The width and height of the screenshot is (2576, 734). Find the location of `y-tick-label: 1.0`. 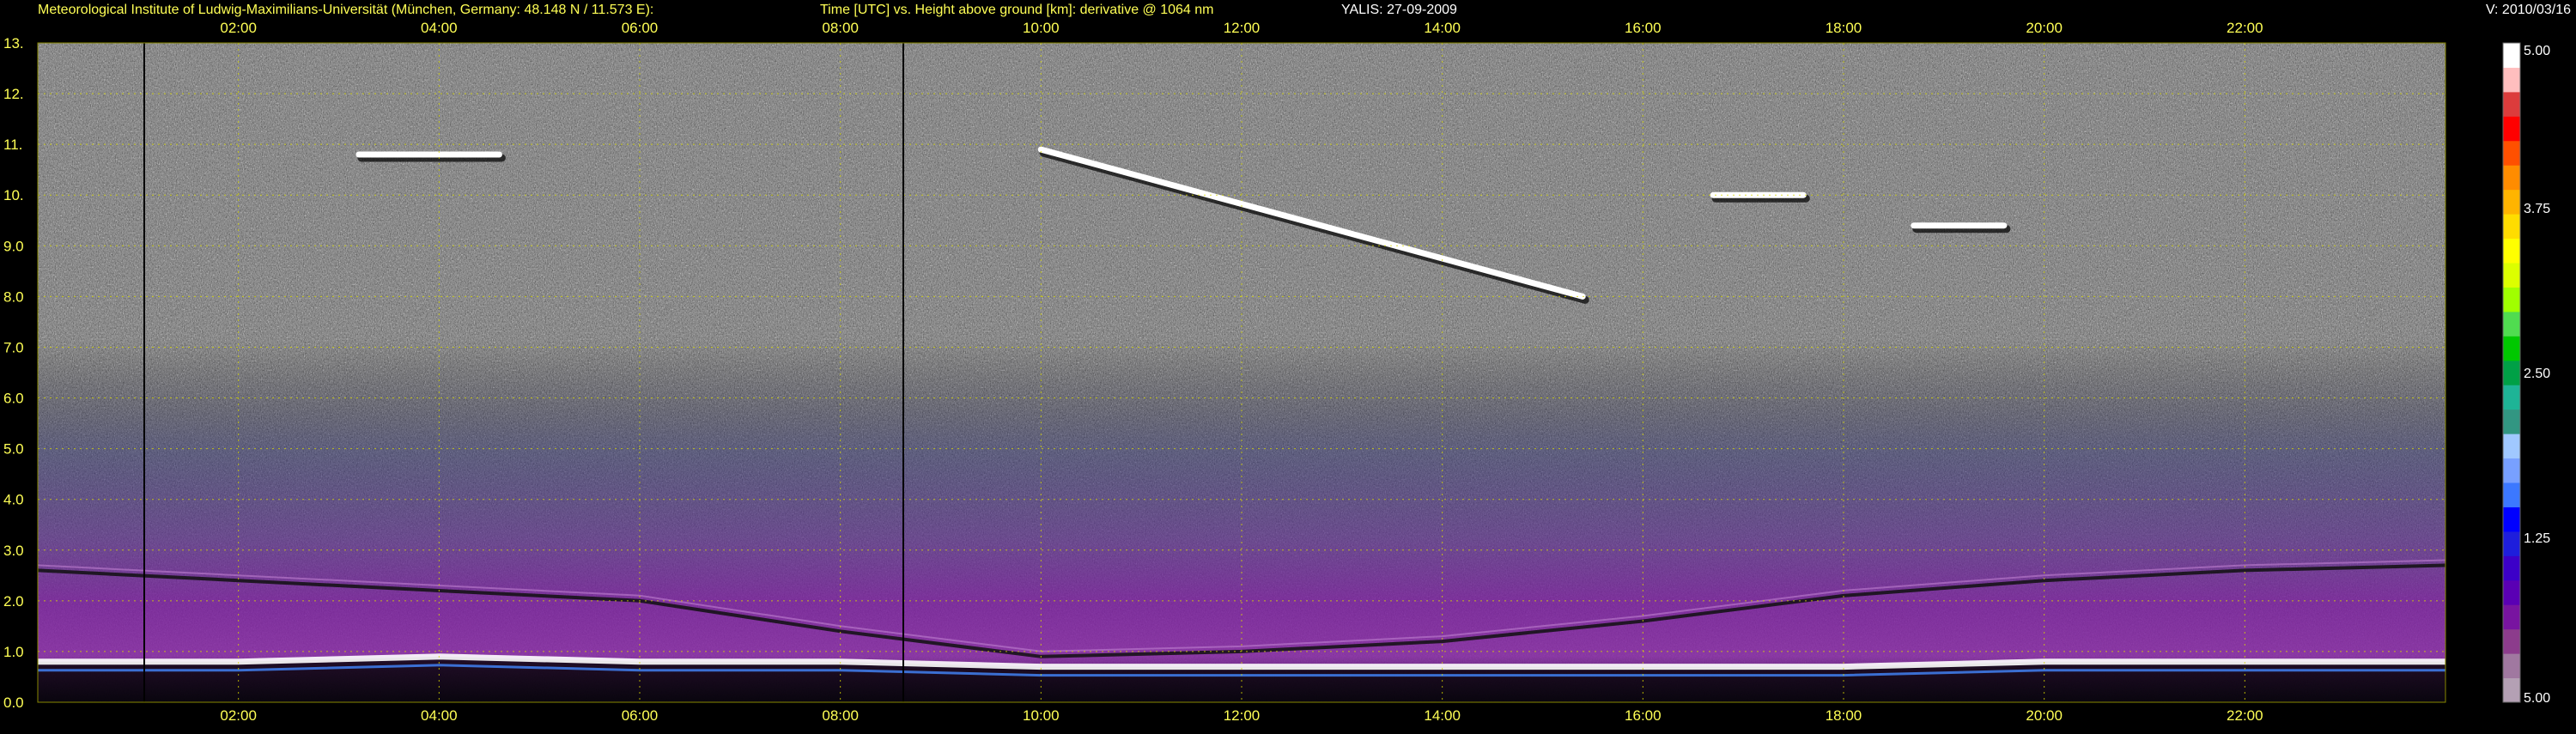

y-tick-label: 1.0 is located at coordinates (13, 652).